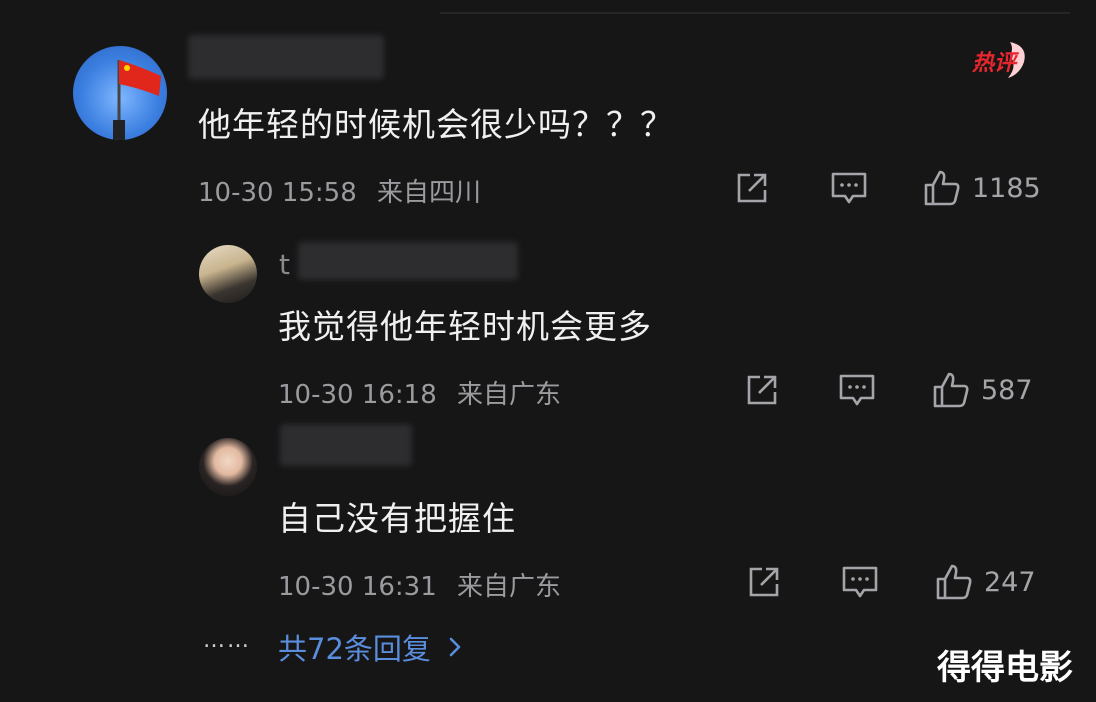  I want to click on like-button: 1185, so click(981, 188).